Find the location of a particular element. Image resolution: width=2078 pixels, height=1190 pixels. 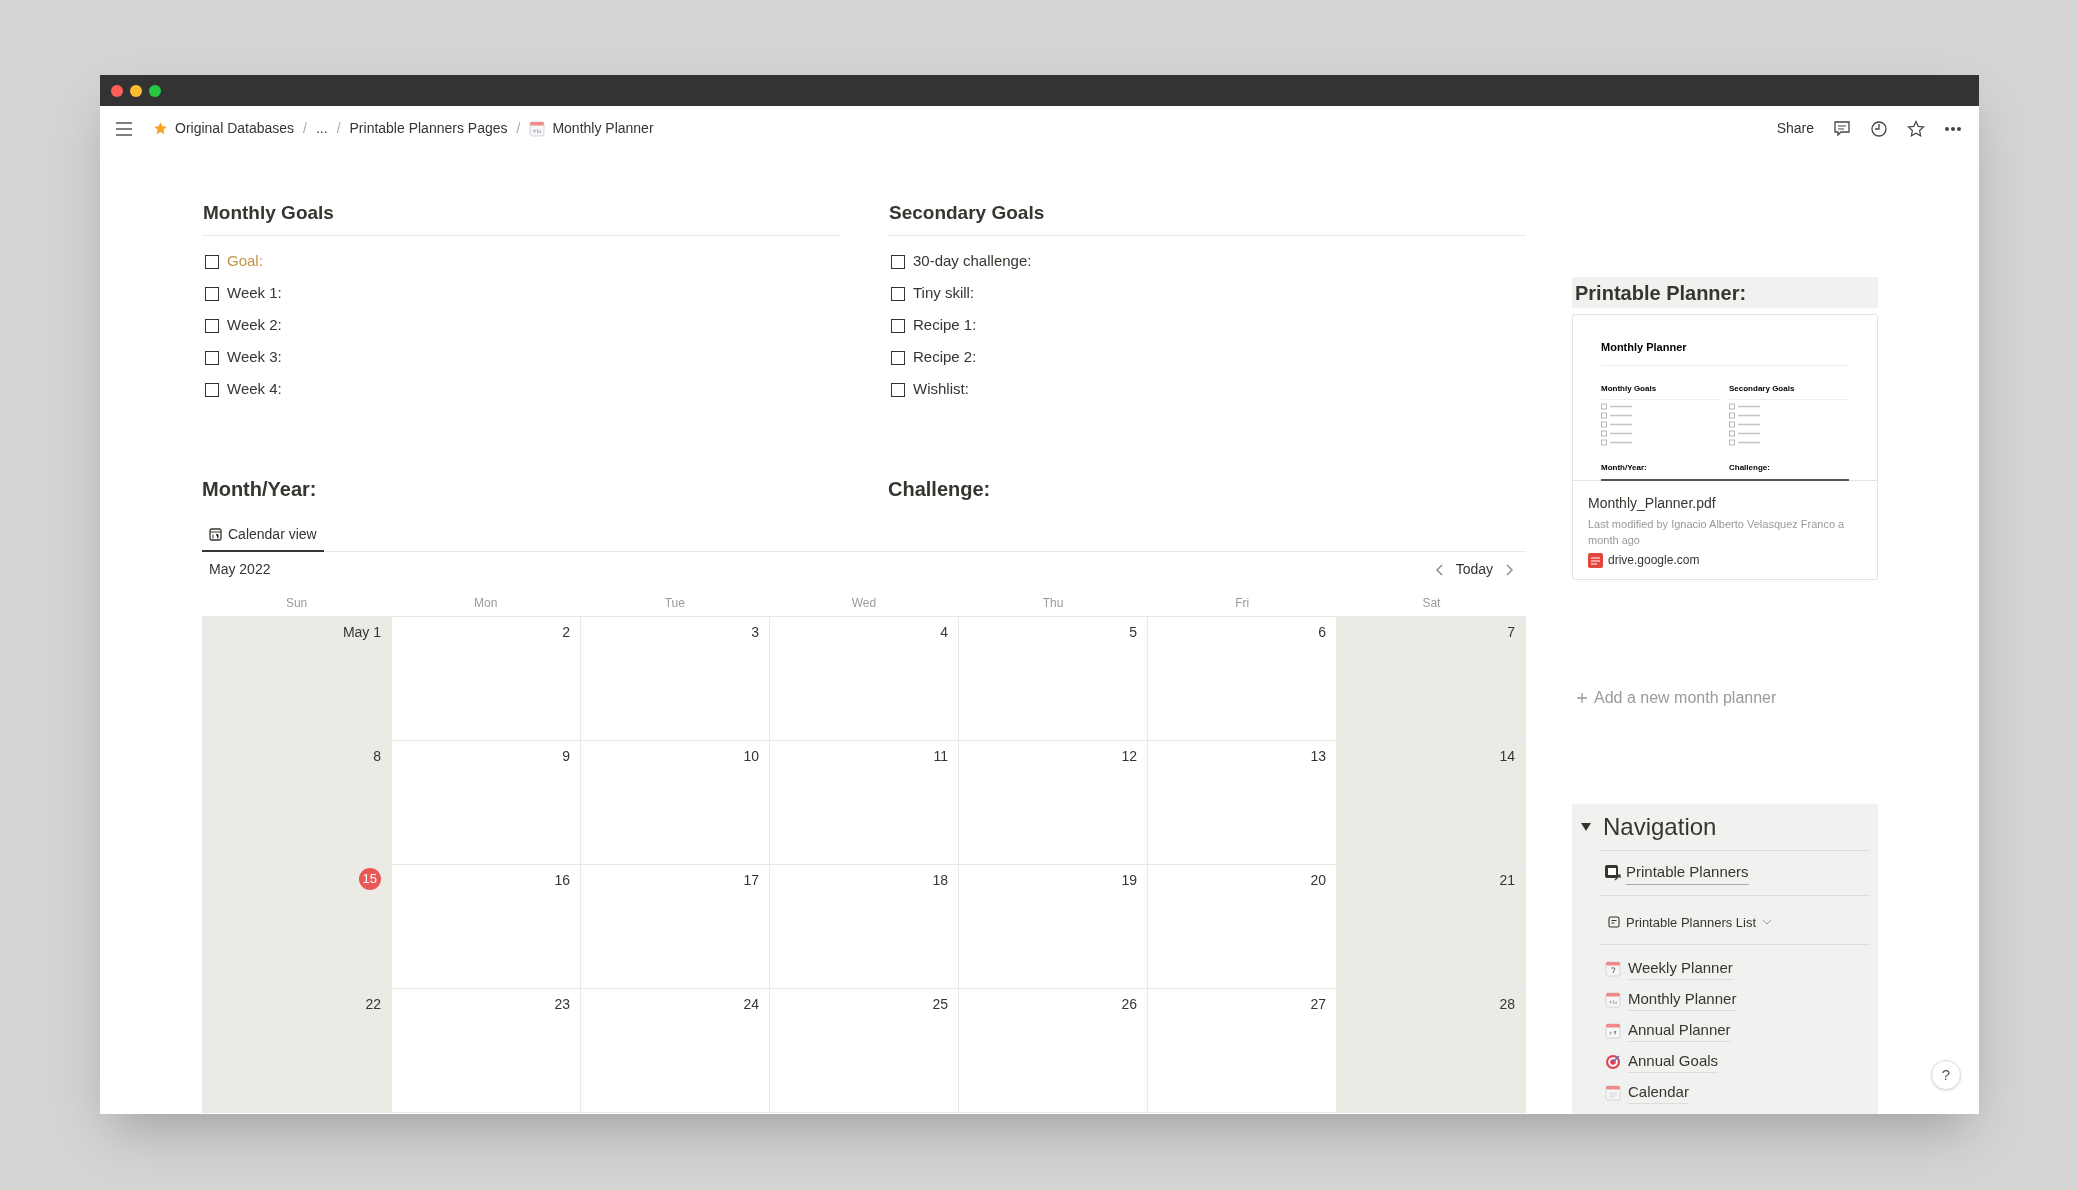

date-number: 17 is located at coordinates (751, 880).